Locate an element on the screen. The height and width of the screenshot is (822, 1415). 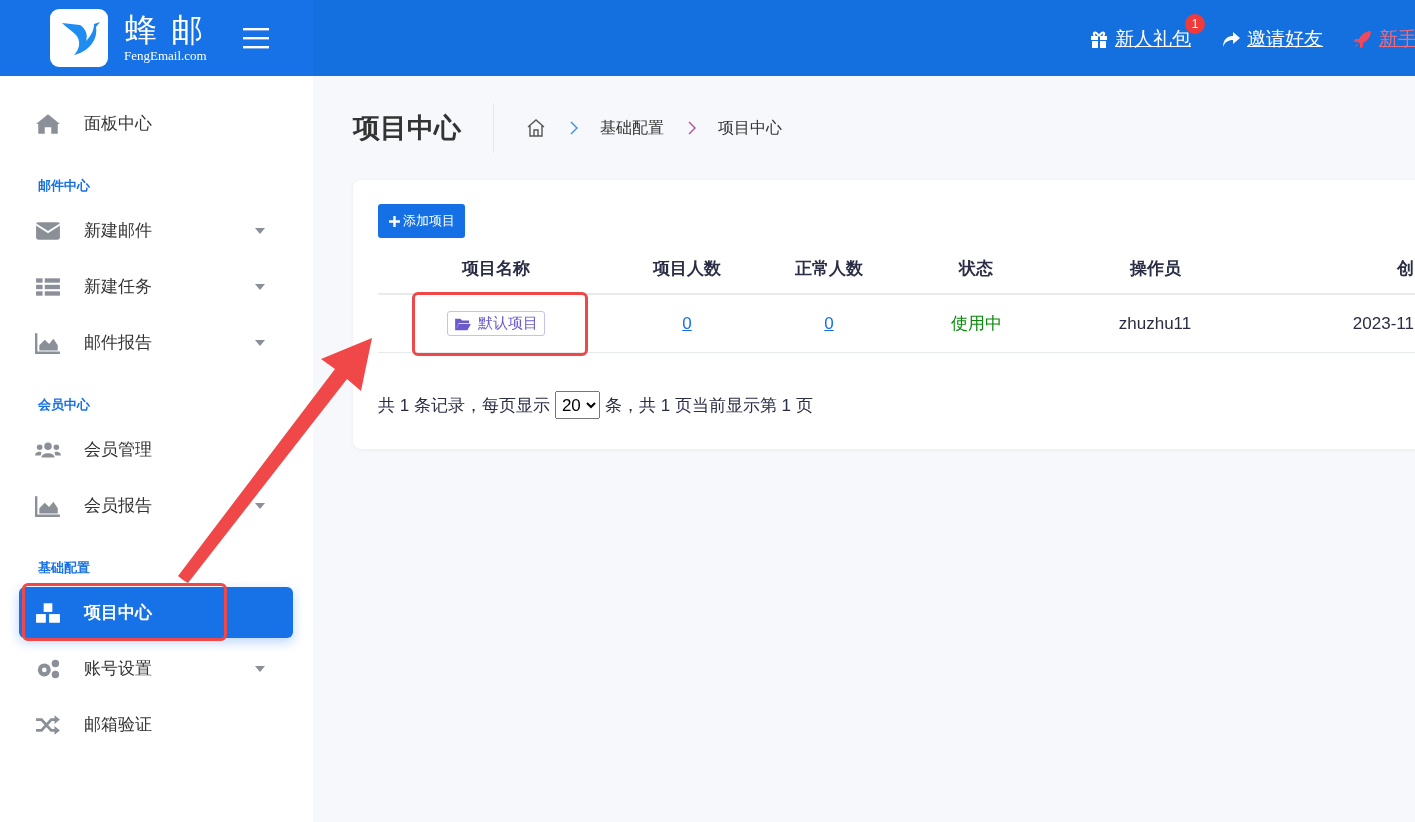
boxes-icon is located at coordinates (48, 612).